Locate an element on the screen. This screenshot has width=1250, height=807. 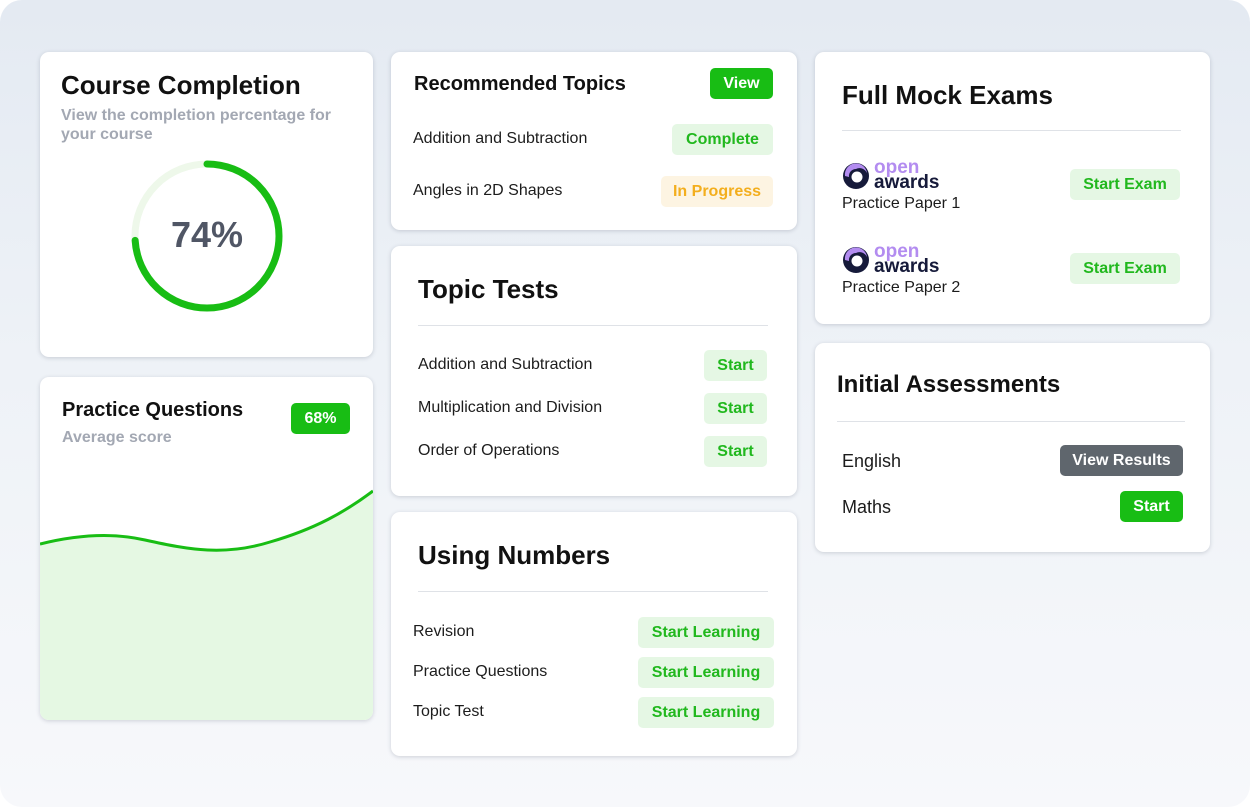
using-numbers-label: Practice Questions is located at coordinates (480, 671).